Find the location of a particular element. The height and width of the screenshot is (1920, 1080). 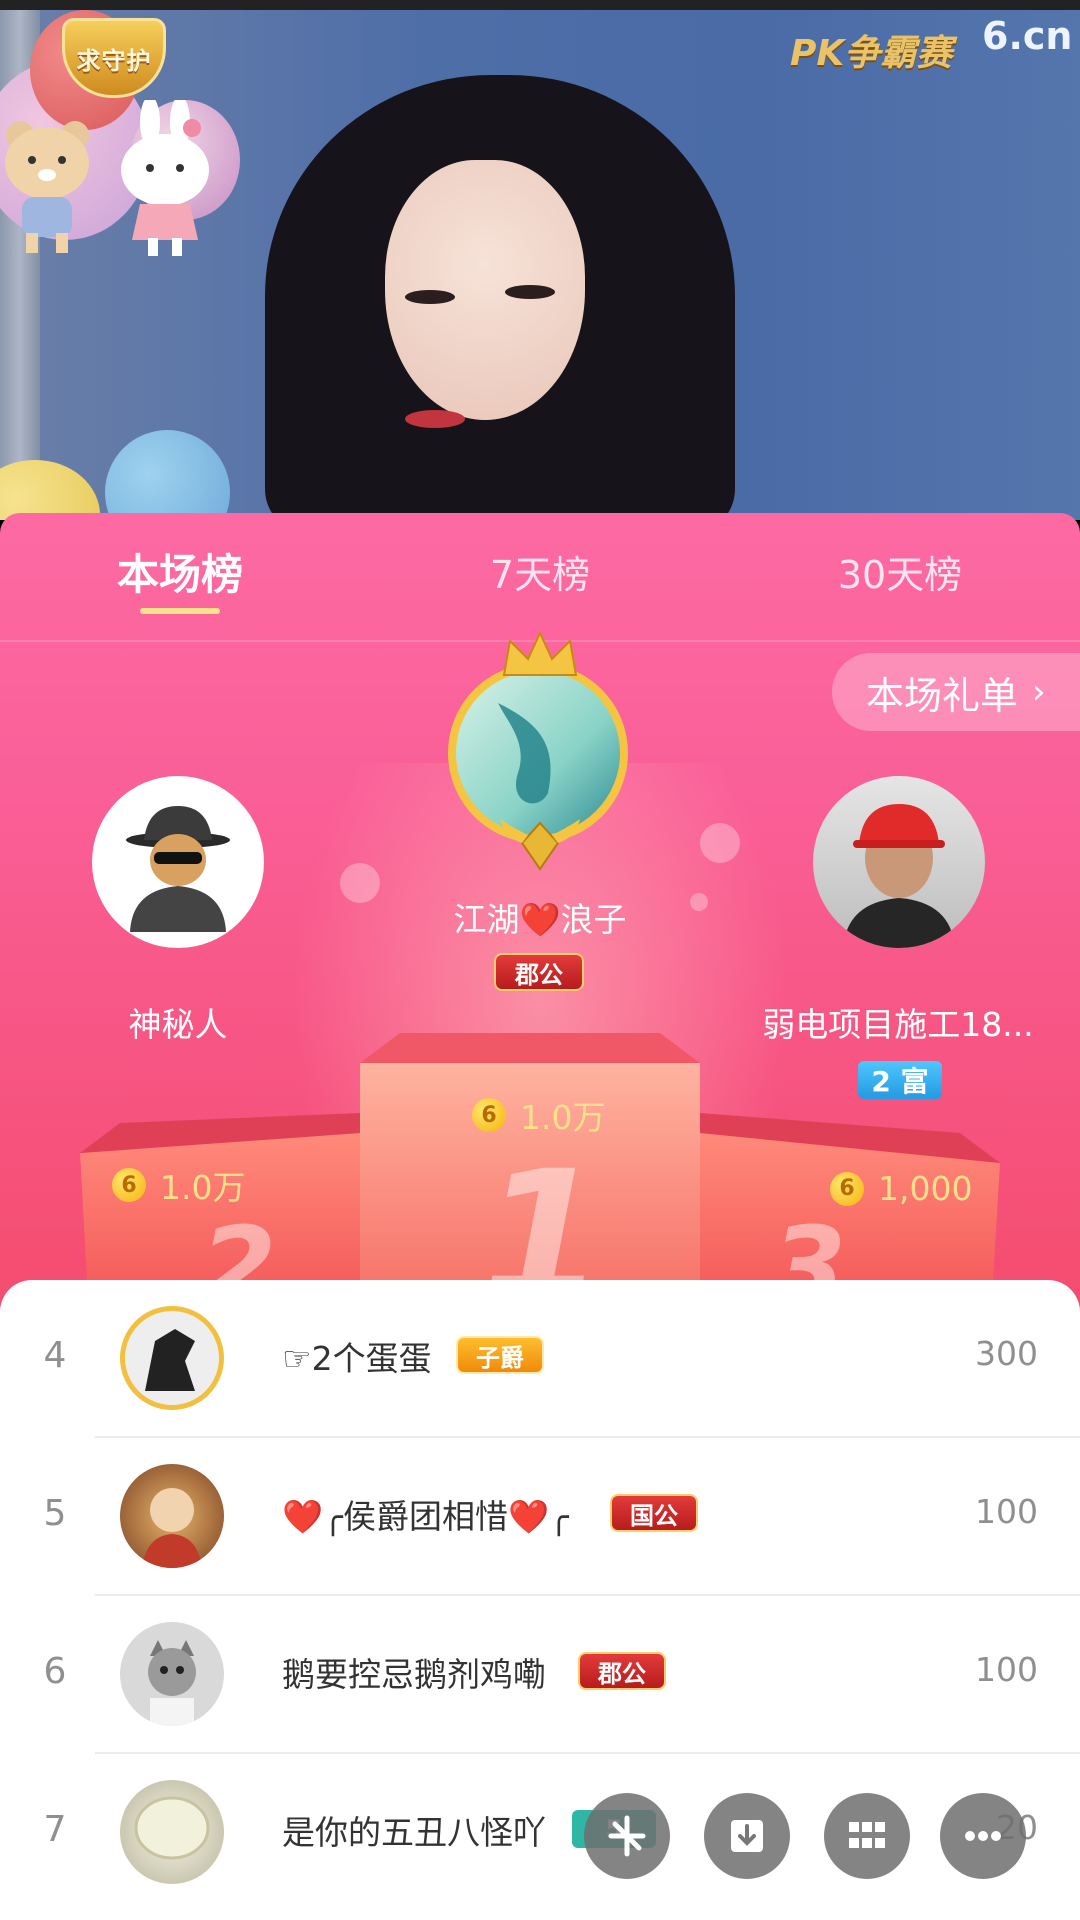

rank-badge: 国公 is located at coordinates (654, 1513).